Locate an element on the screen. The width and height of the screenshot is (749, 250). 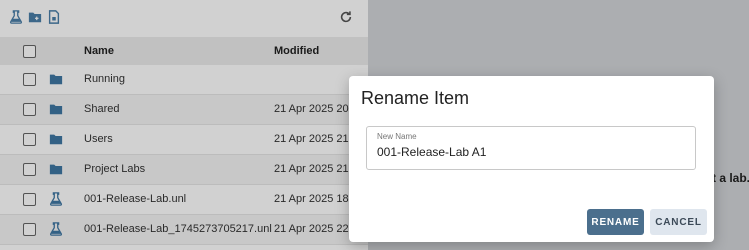
new-name-field: New Name is located at coordinates (531, 148).